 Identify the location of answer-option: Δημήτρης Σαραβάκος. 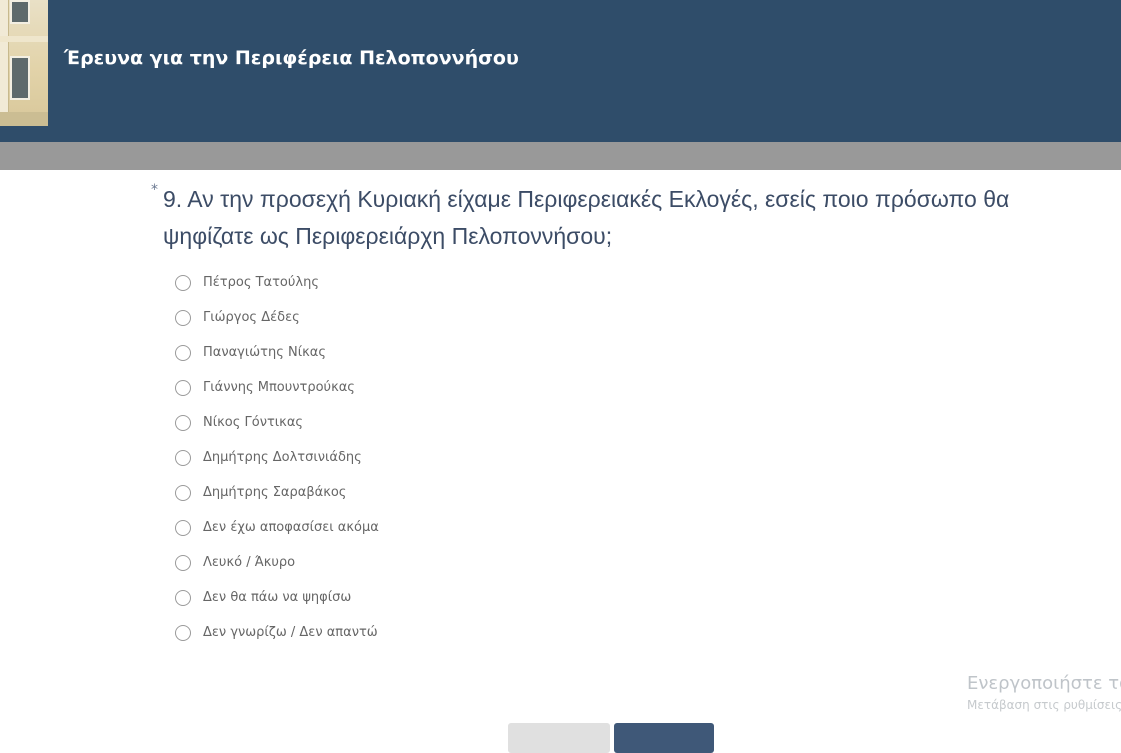
(277, 492).